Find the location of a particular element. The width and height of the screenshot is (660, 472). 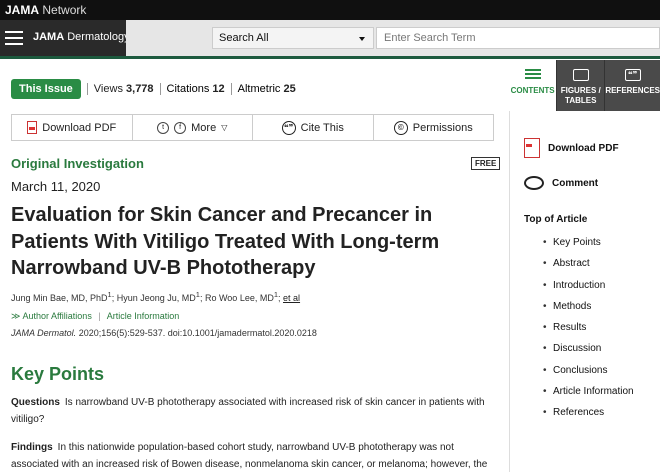

permissions-button: © Permissions is located at coordinates (433, 127).